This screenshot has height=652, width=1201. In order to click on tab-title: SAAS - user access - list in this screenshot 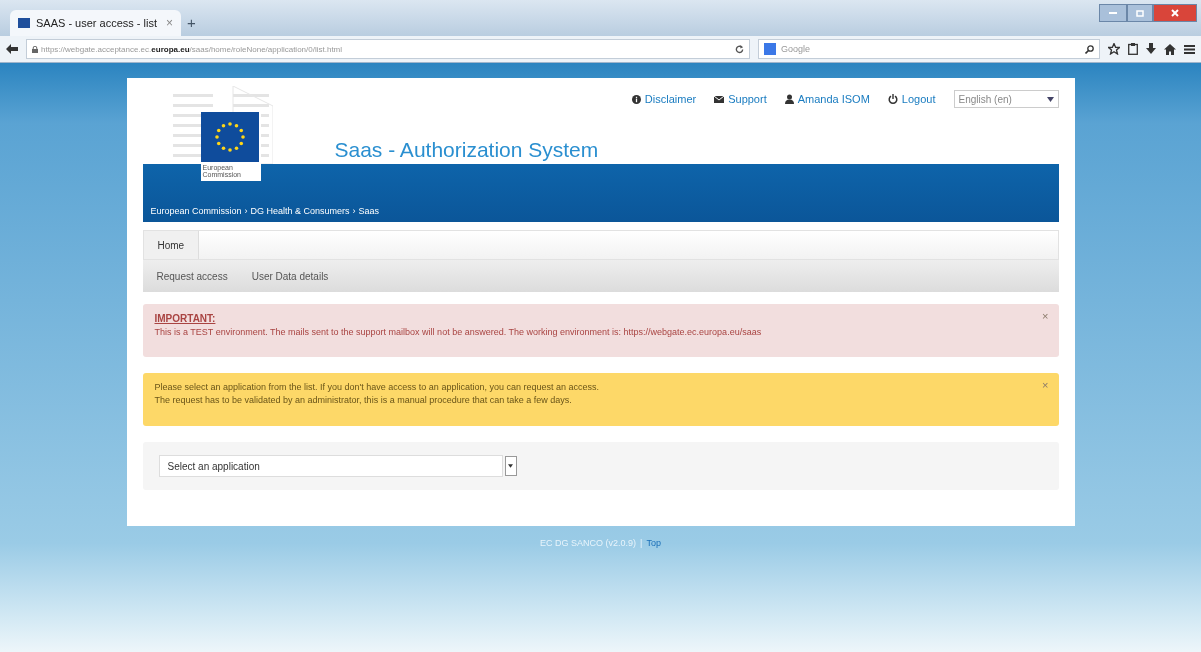, I will do `click(97, 23)`.